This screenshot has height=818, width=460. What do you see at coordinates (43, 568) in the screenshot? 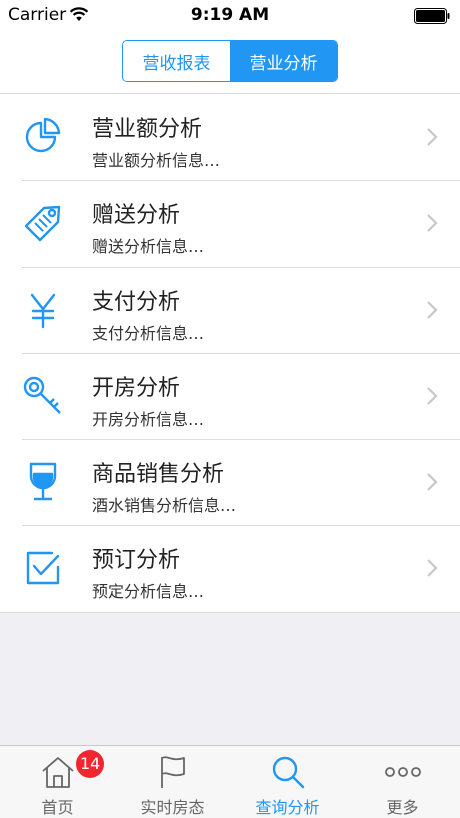
I see `checkbox-icon` at bounding box center [43, 568].